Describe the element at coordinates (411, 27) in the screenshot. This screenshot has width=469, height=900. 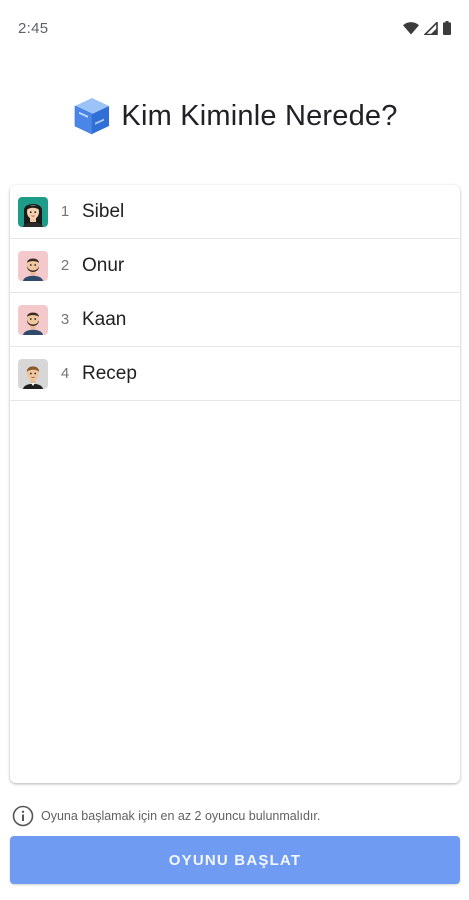
I see `wifi-icon` at that location.